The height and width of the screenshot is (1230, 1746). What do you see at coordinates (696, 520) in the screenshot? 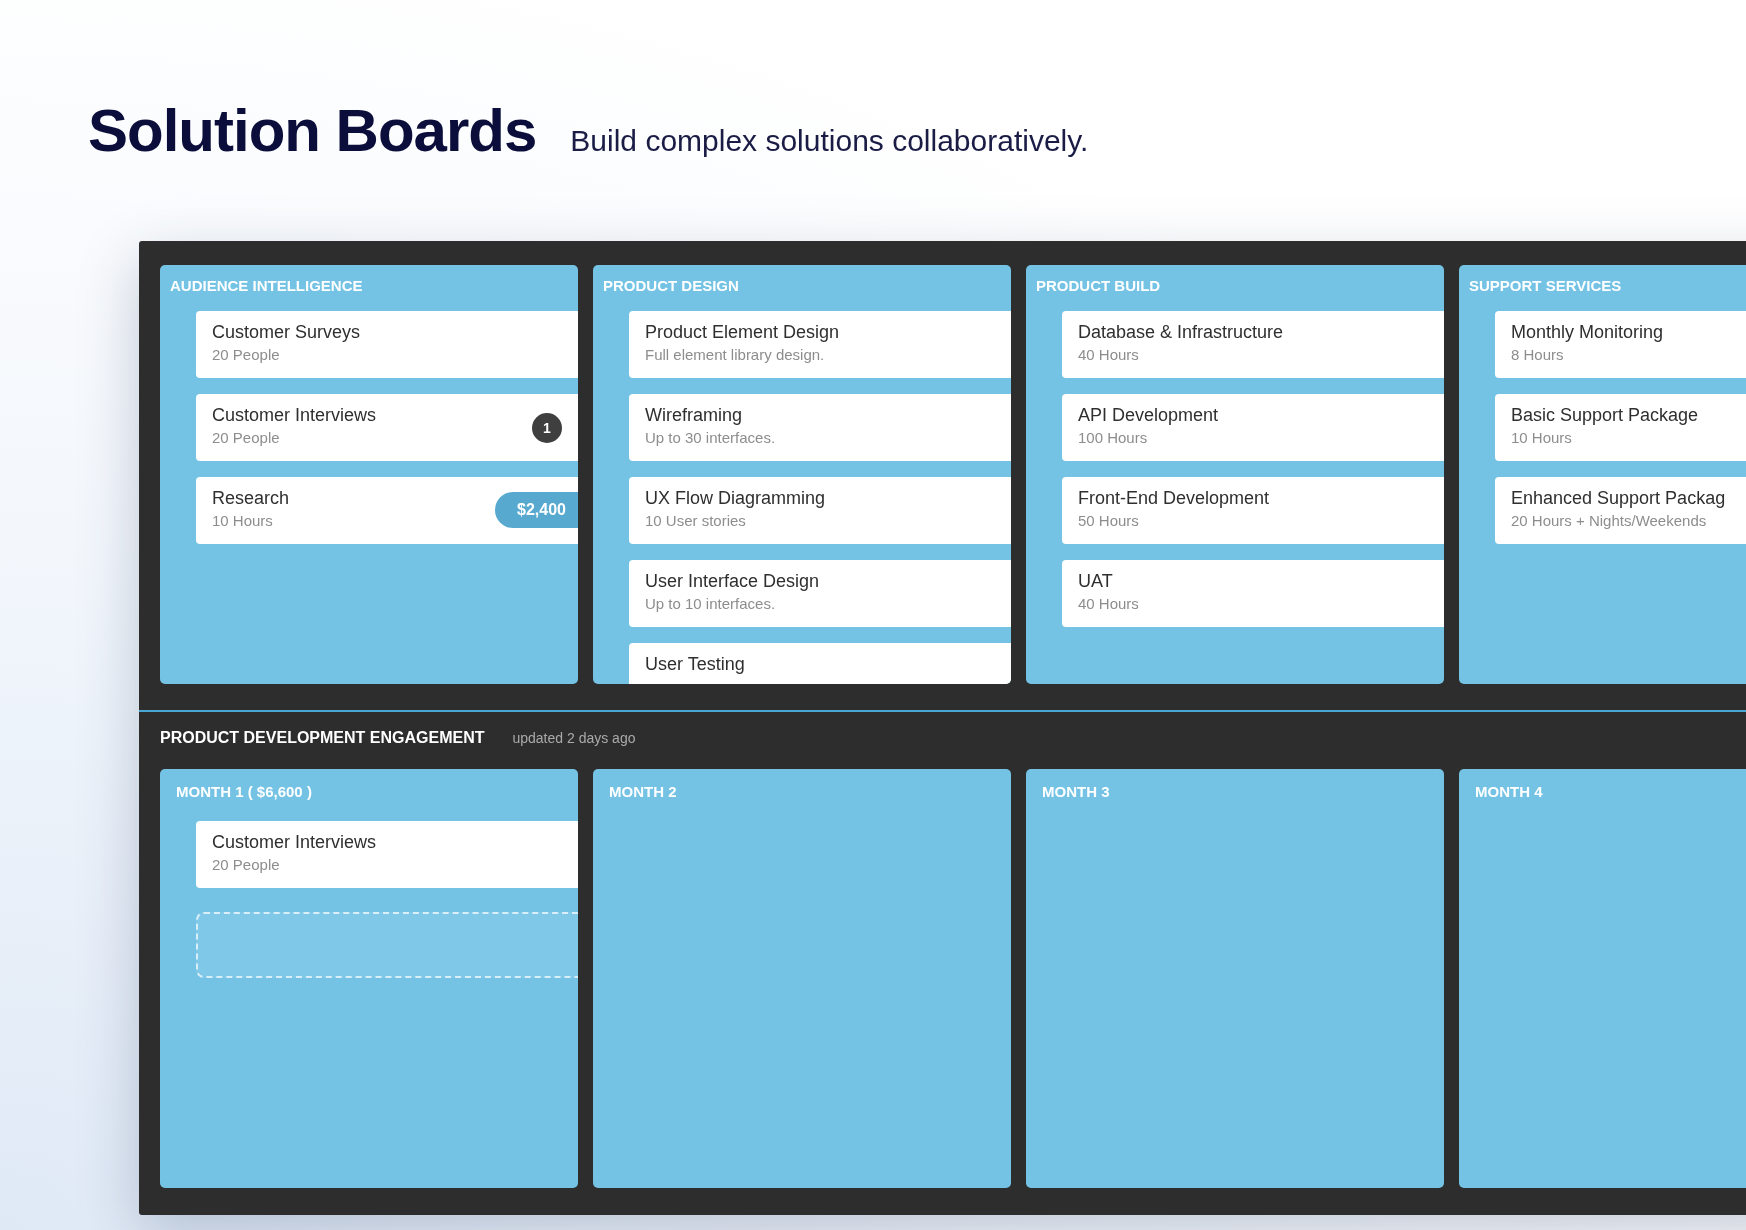
I see `card-detail: 10 User stories` at bounding box center [696, 520].